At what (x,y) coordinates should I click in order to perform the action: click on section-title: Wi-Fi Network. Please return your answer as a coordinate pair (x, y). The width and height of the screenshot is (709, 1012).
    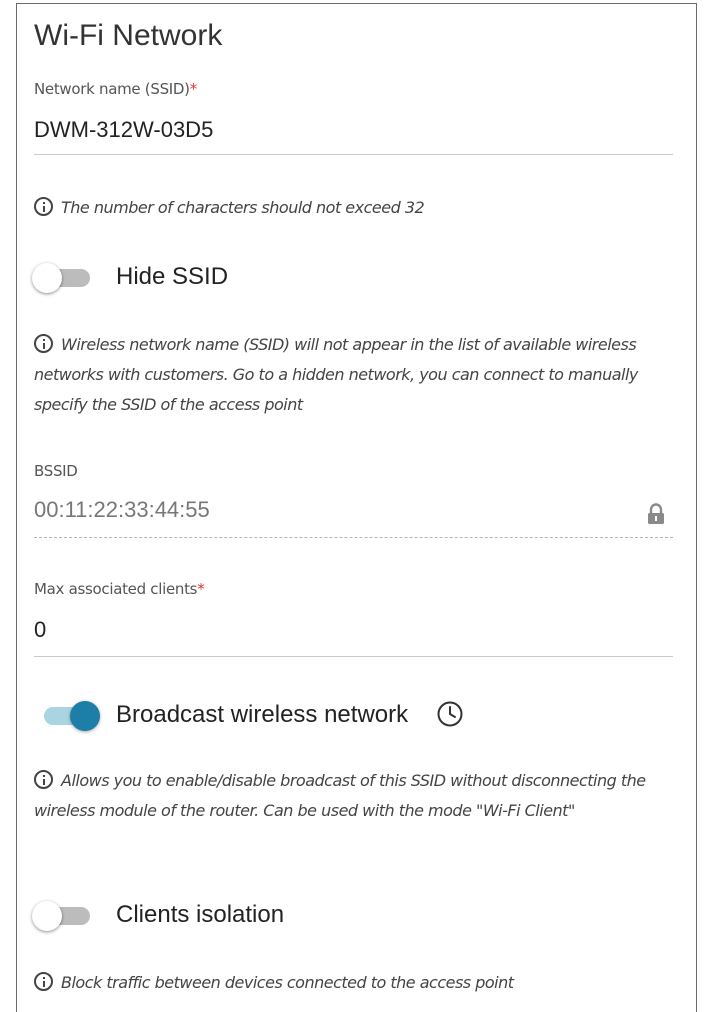
    Looking at the image, I should click on (128, 35).